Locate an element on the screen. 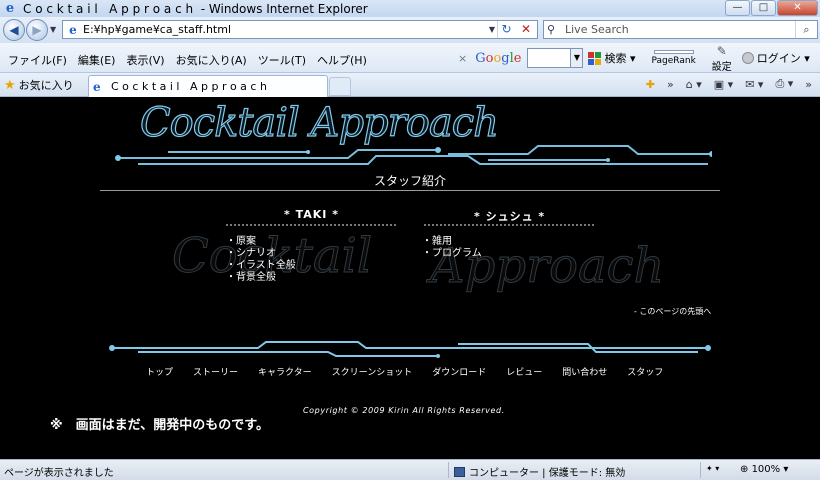 The image size is (820, 480). security-zone: コンピューター | 保護モード: 無効 is located at coordinates (539, 471).